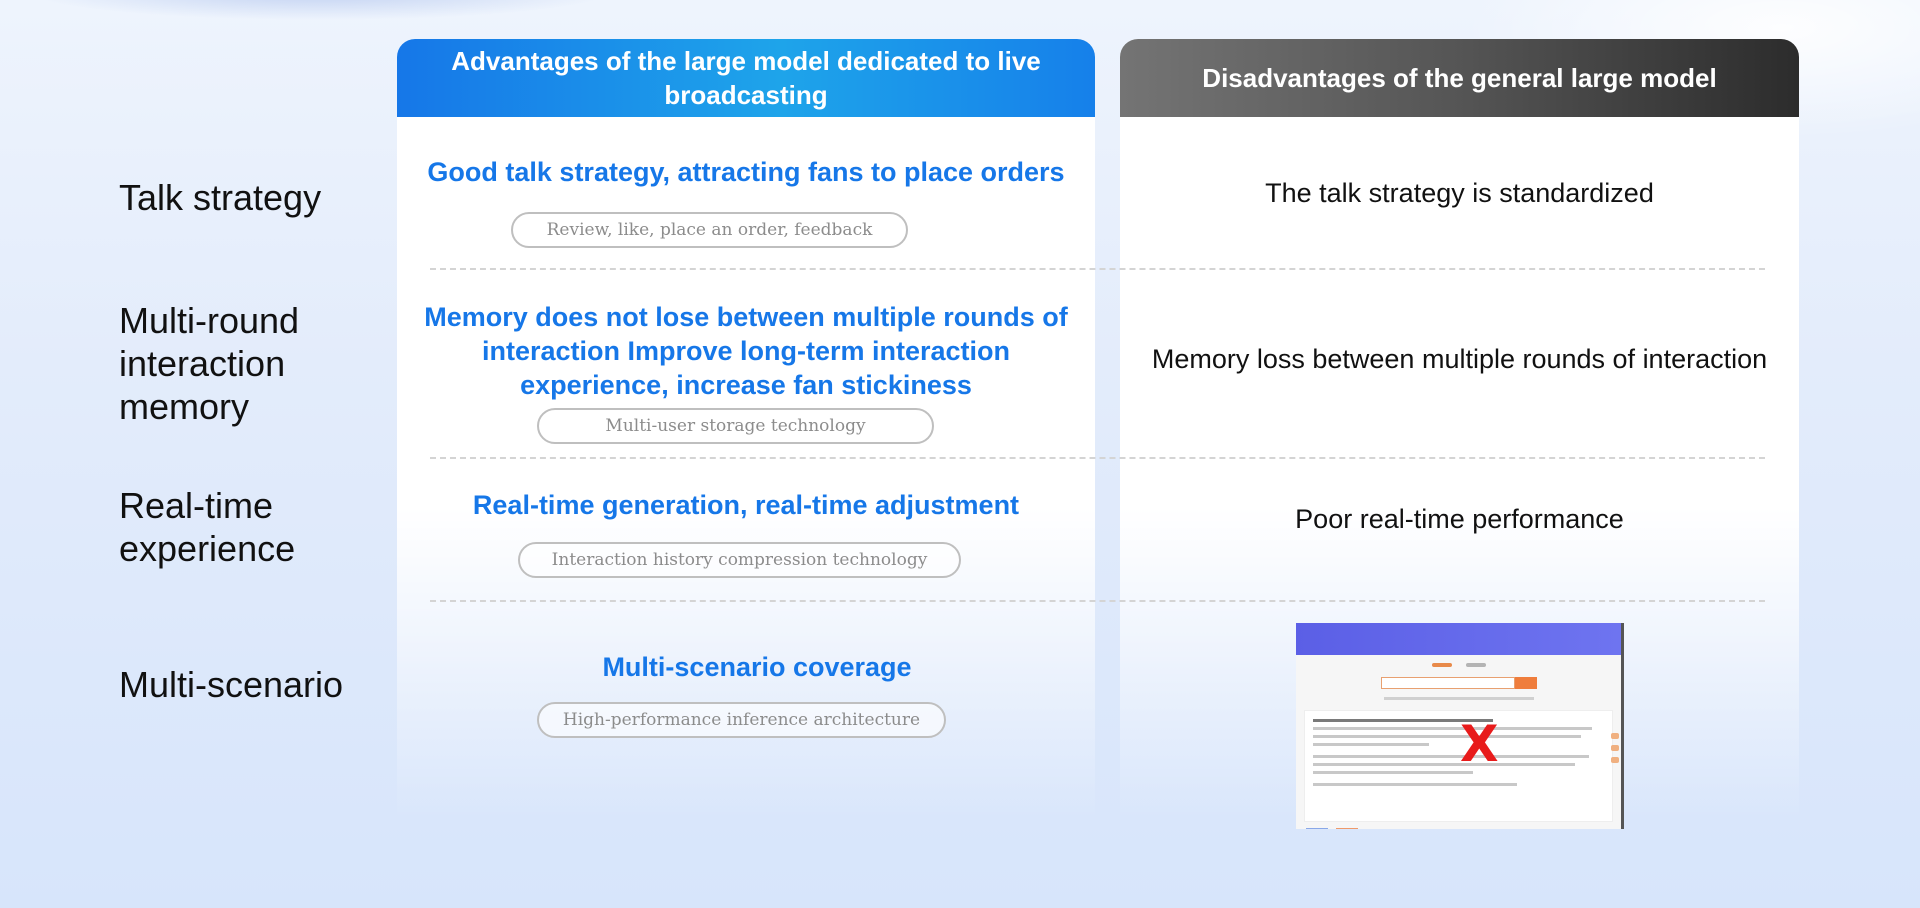 The image size is (1920, 908). Describe the element at coordinates (1479, 744) in the screenshot. I see `cross-mark-icon: X` at that location.